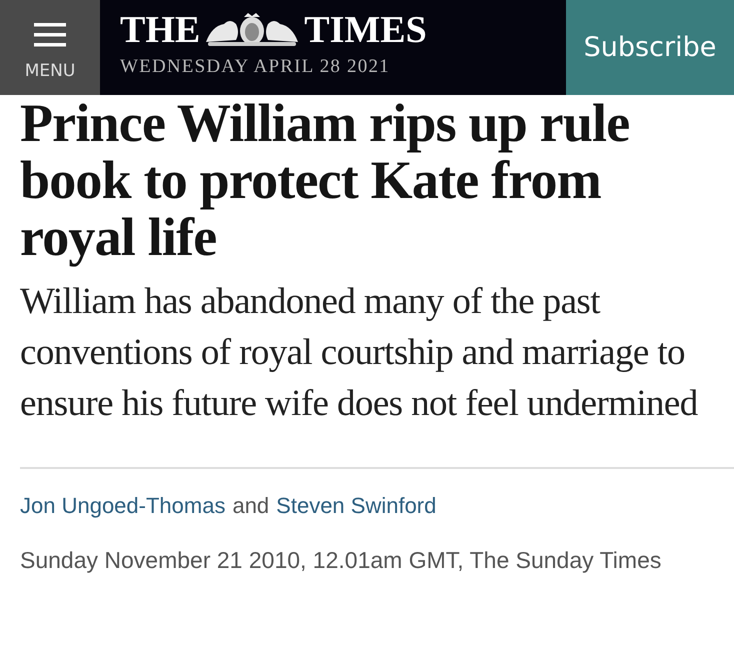 The width and height of the screenshot is (734, 669). I want to click on menu-icon, so click(50, 34).